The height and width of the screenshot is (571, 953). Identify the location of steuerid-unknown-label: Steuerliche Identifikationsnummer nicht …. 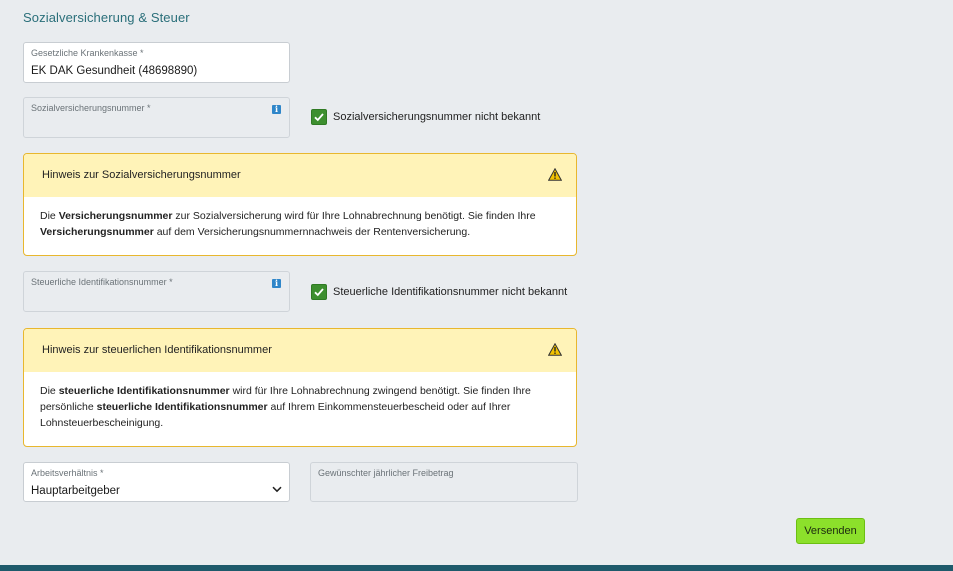
(450, 292).